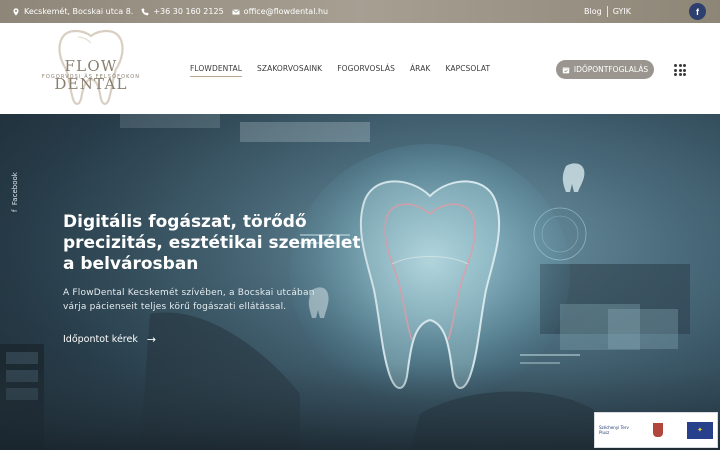 The height and width of the screenshot is (450, 720). Describe the element at coordinates (467, 68) in the screenshot. I see `nav-item-contact: KAPCSOLAT` at that location.